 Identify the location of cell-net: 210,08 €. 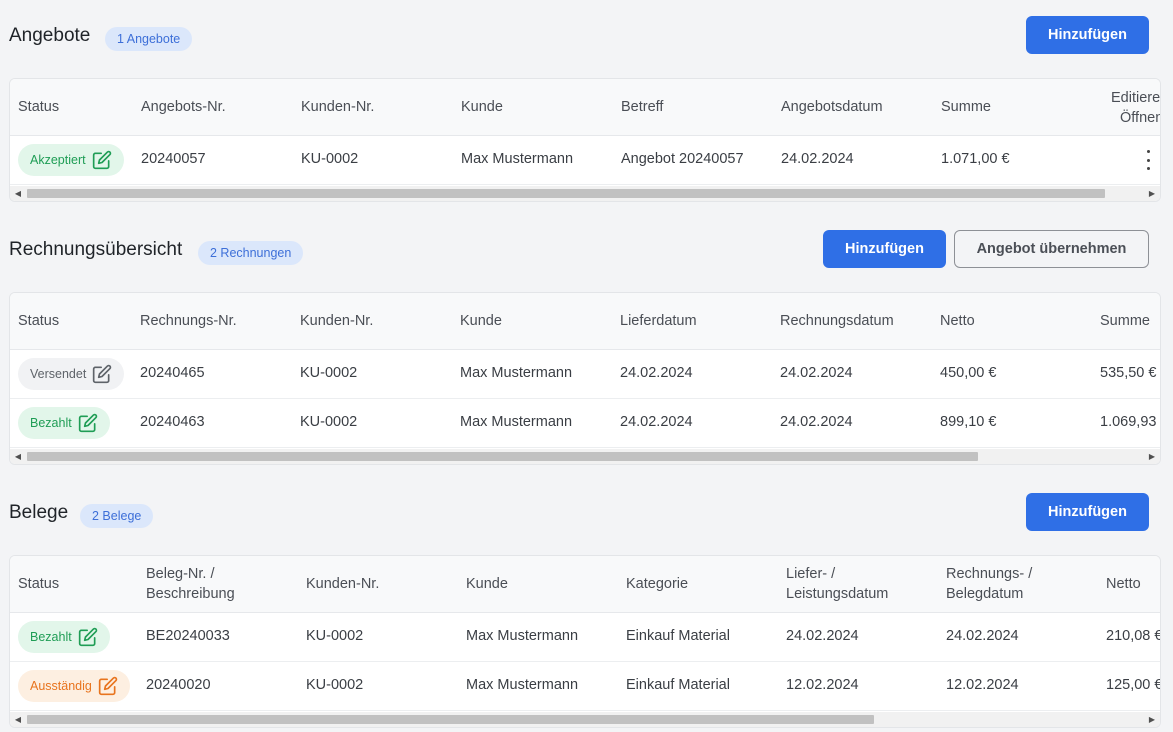
(1133, 636).